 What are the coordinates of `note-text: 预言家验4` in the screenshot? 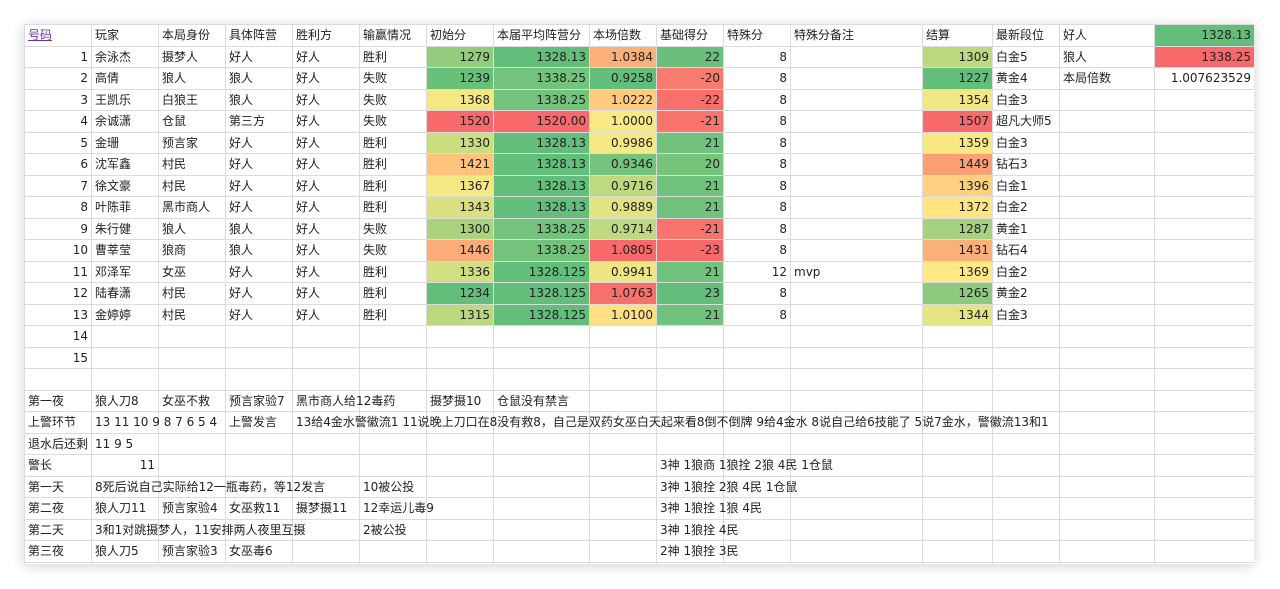 It's located at (192, 508).